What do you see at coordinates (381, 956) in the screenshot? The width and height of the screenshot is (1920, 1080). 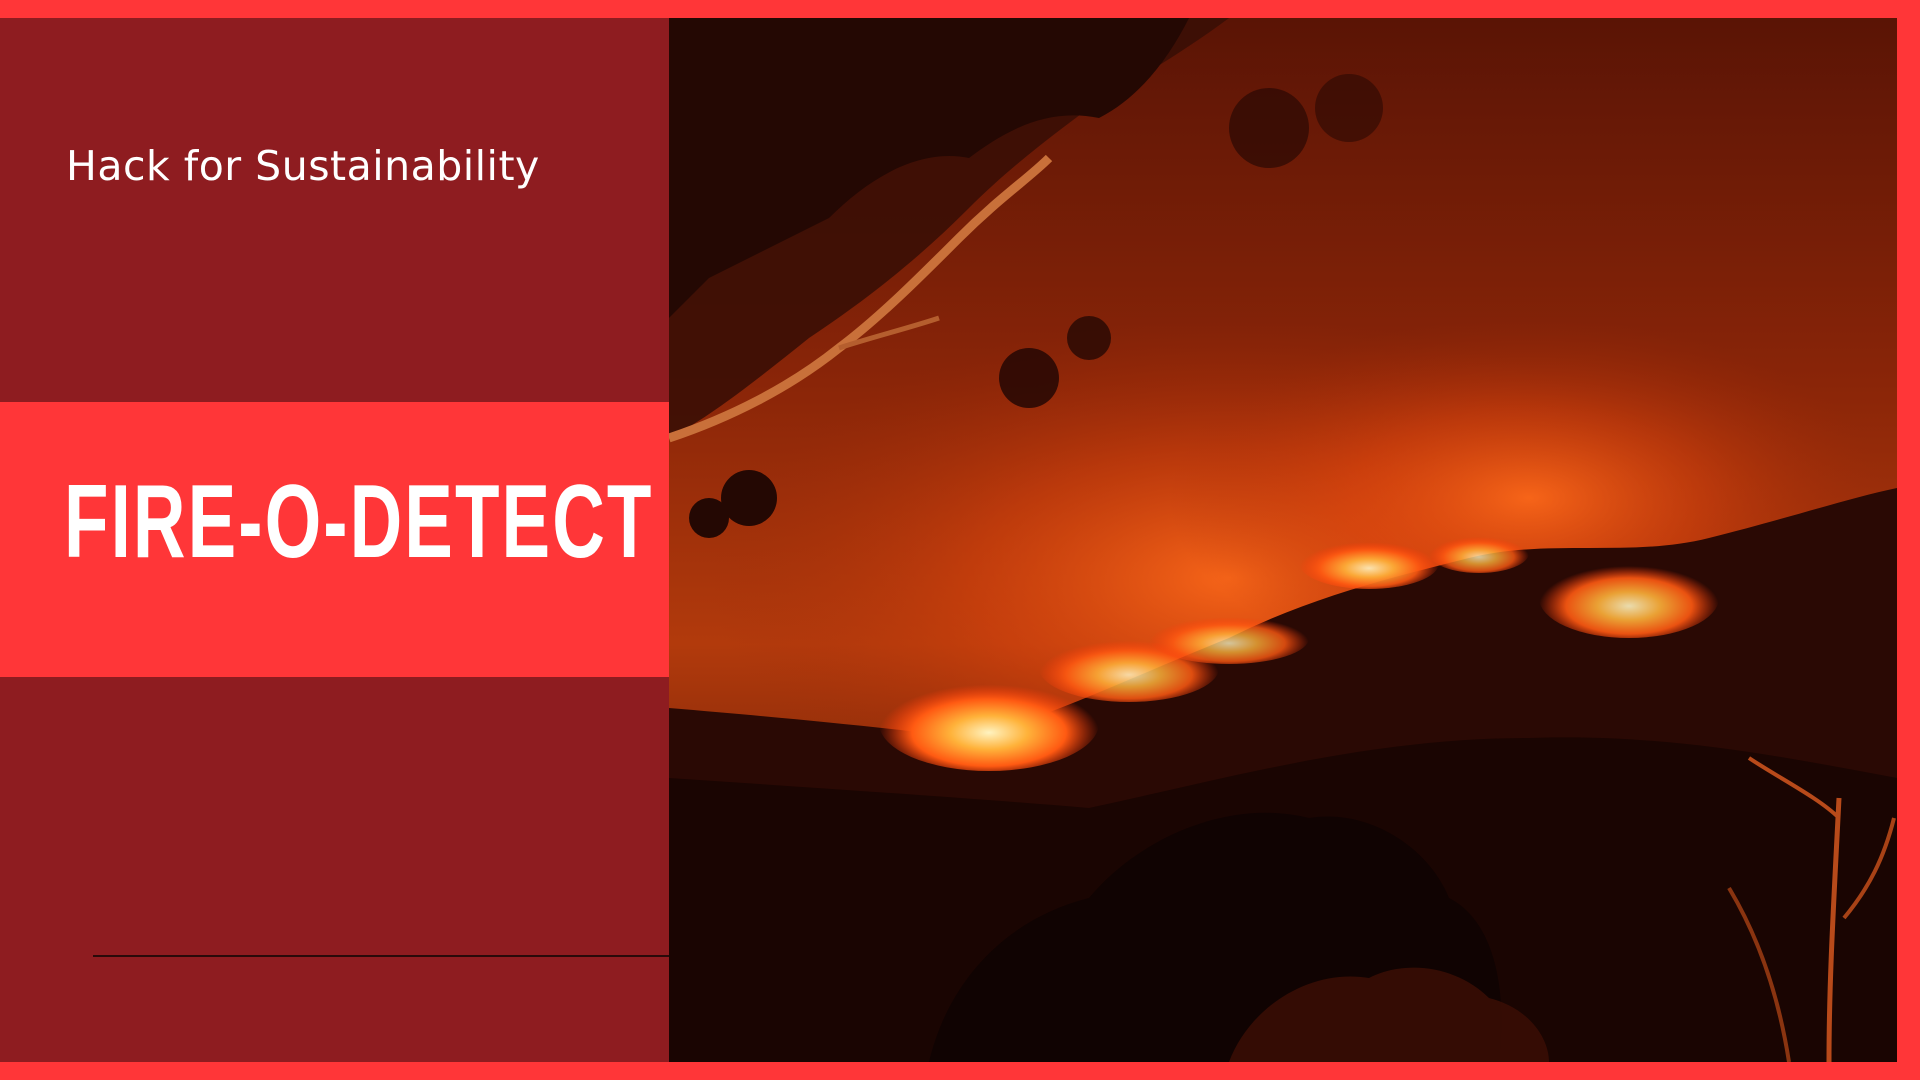 I see `divider-line` at bounding box center [381, 956].